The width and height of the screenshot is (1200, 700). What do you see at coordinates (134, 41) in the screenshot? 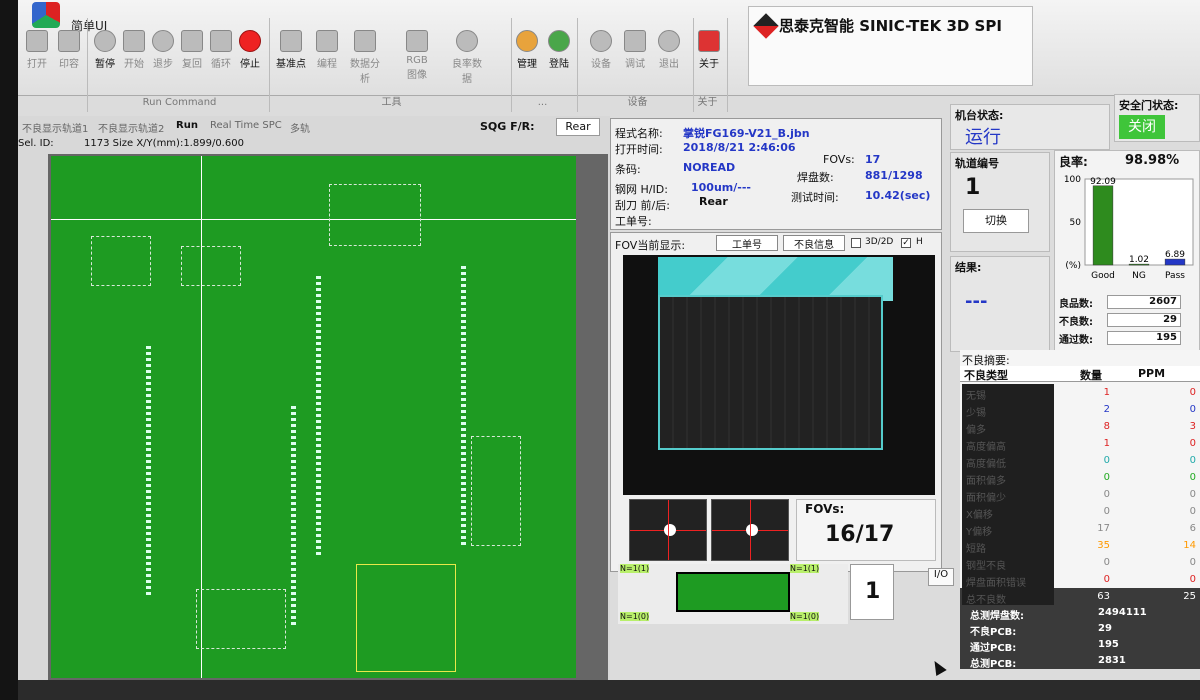
I see `play-icon` at bounding box center [134, 41].